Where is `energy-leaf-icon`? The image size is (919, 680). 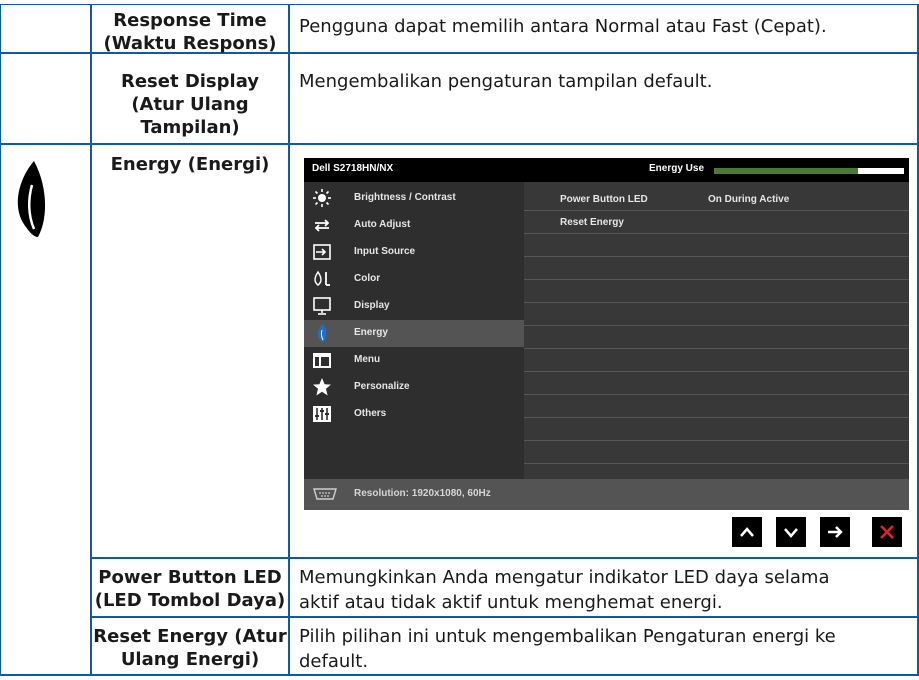 energy-leaf-icon is located at coordinates (31, 199).